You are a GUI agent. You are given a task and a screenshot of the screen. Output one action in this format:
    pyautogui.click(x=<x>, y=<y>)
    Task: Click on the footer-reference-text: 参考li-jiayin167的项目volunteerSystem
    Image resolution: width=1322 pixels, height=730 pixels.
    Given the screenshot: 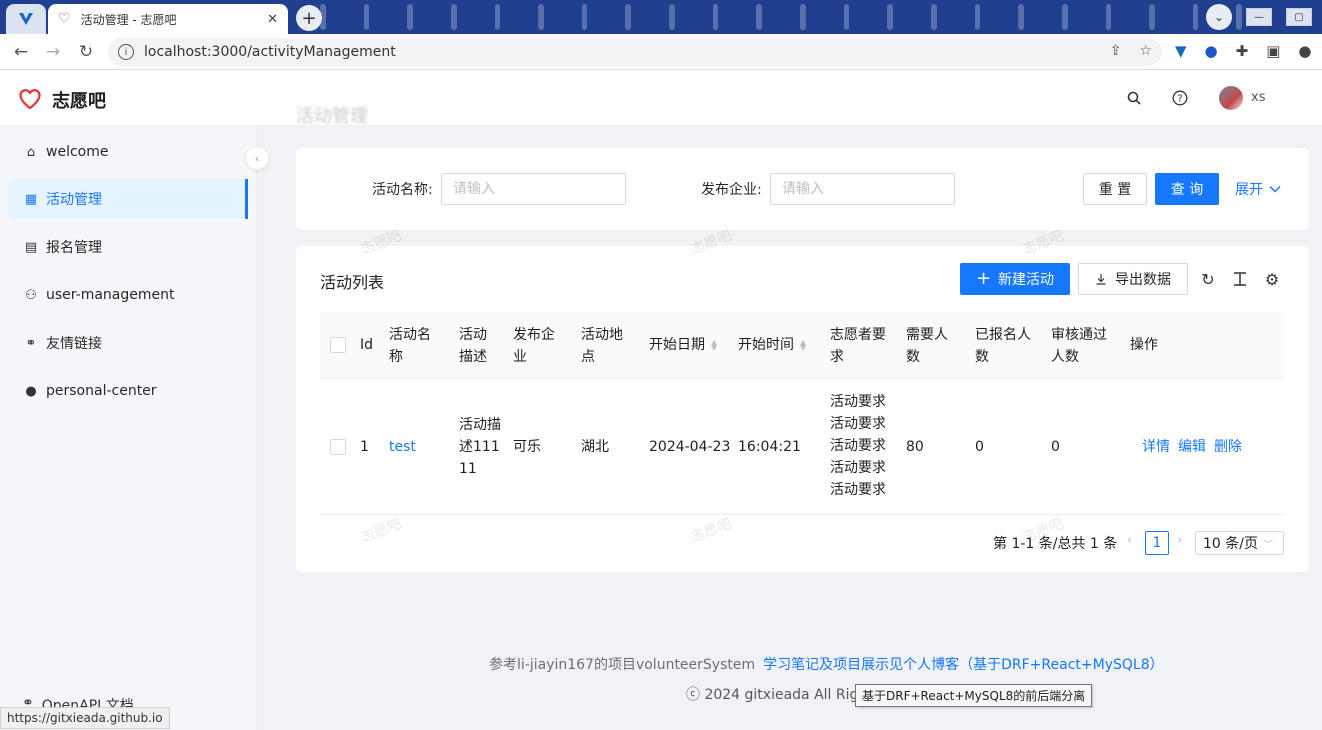 What is the action you would take?
    pyautogui.click(x=622, y=665)
    